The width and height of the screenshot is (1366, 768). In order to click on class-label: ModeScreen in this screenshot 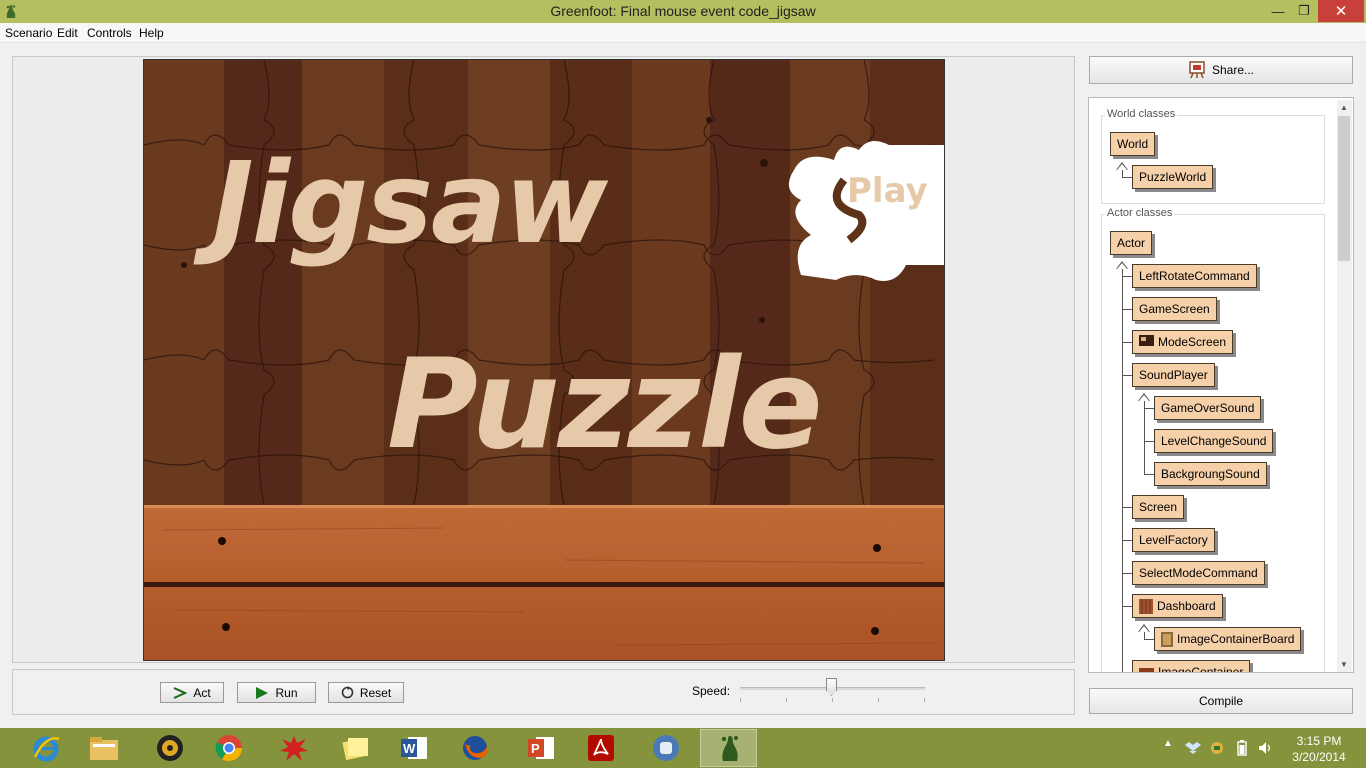, I will do `click(1192, 342)`.